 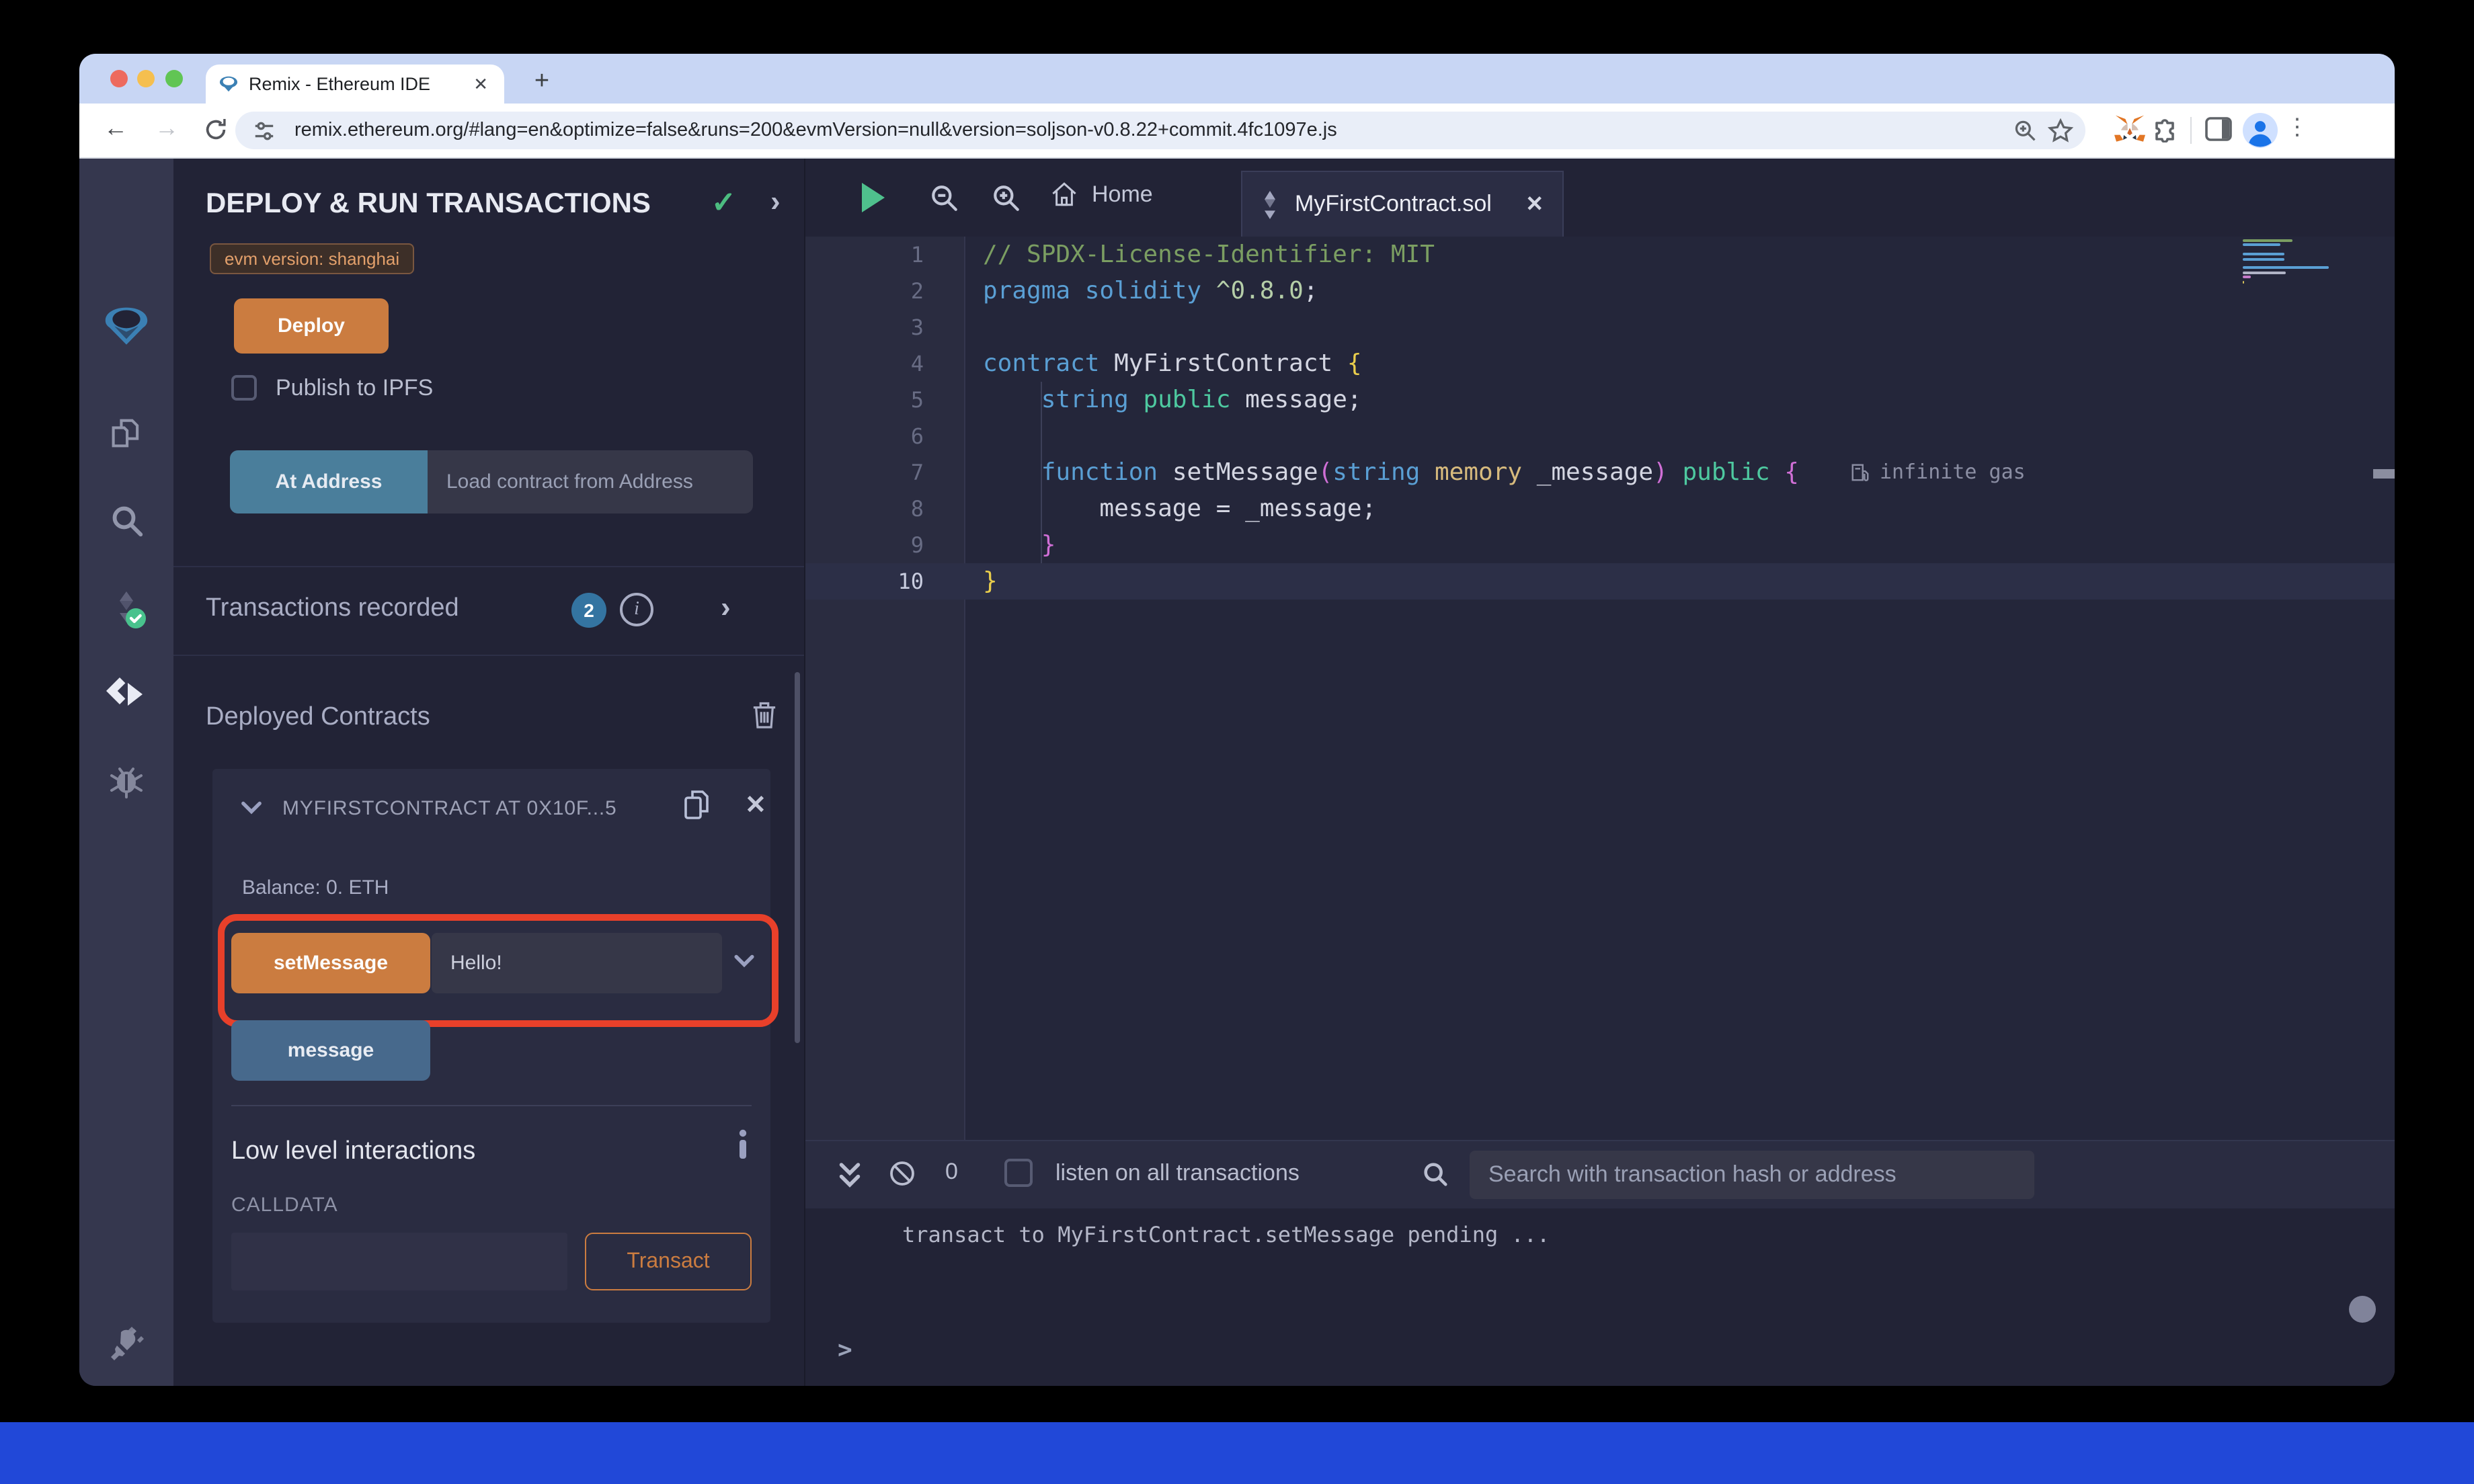 What do you see at coordinates (917, 363) in the screenshot?
I see `line-number: 4` at bounding box center [917, 363].